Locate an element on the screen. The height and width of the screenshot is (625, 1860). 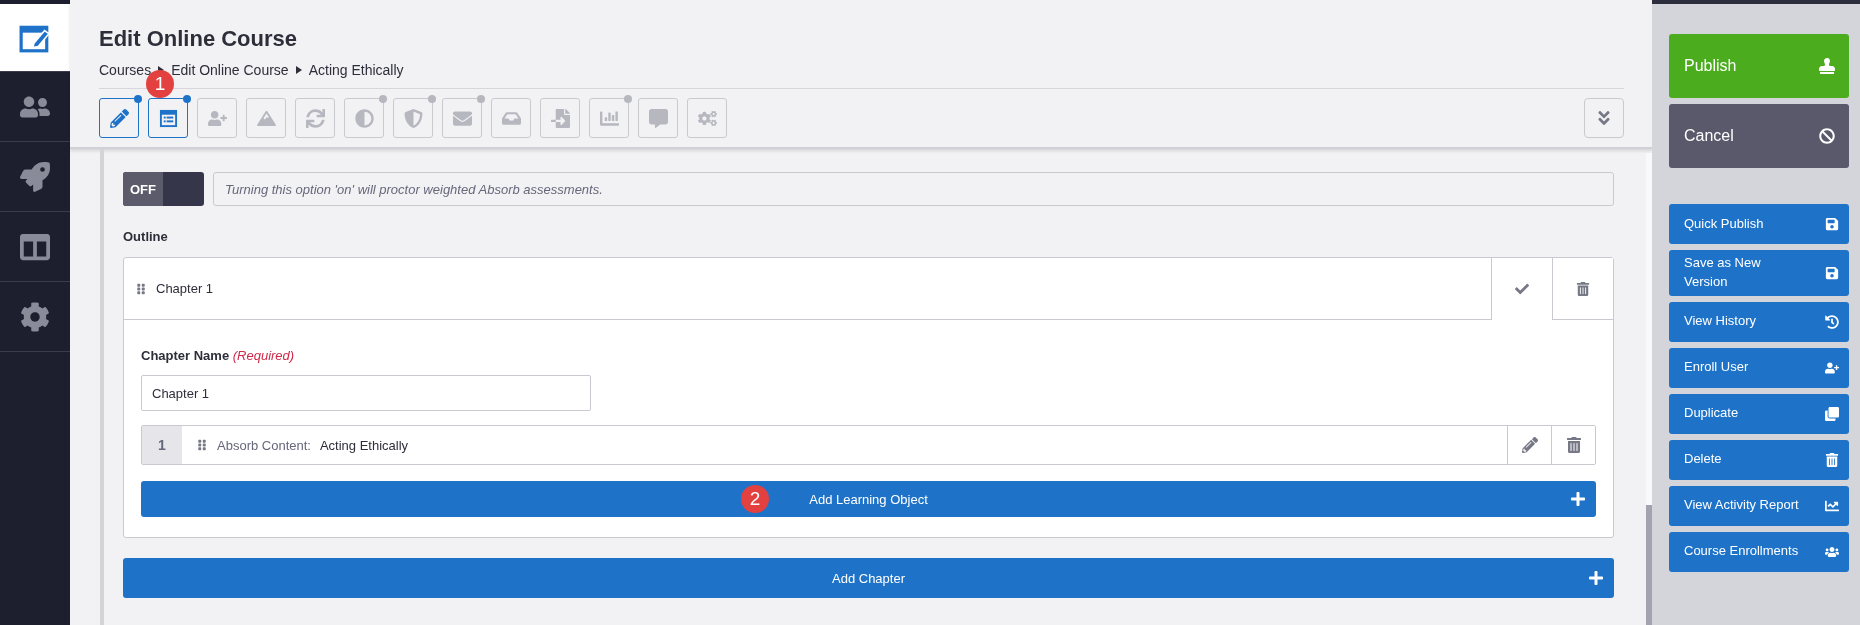
caret-icon is located at coordinates (298, 70).